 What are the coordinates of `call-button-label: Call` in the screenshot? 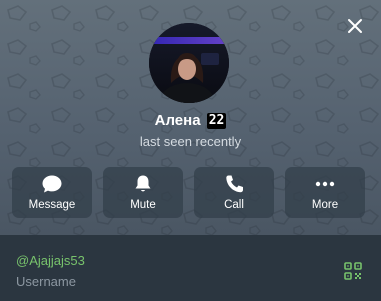 It's located at (234, 205).